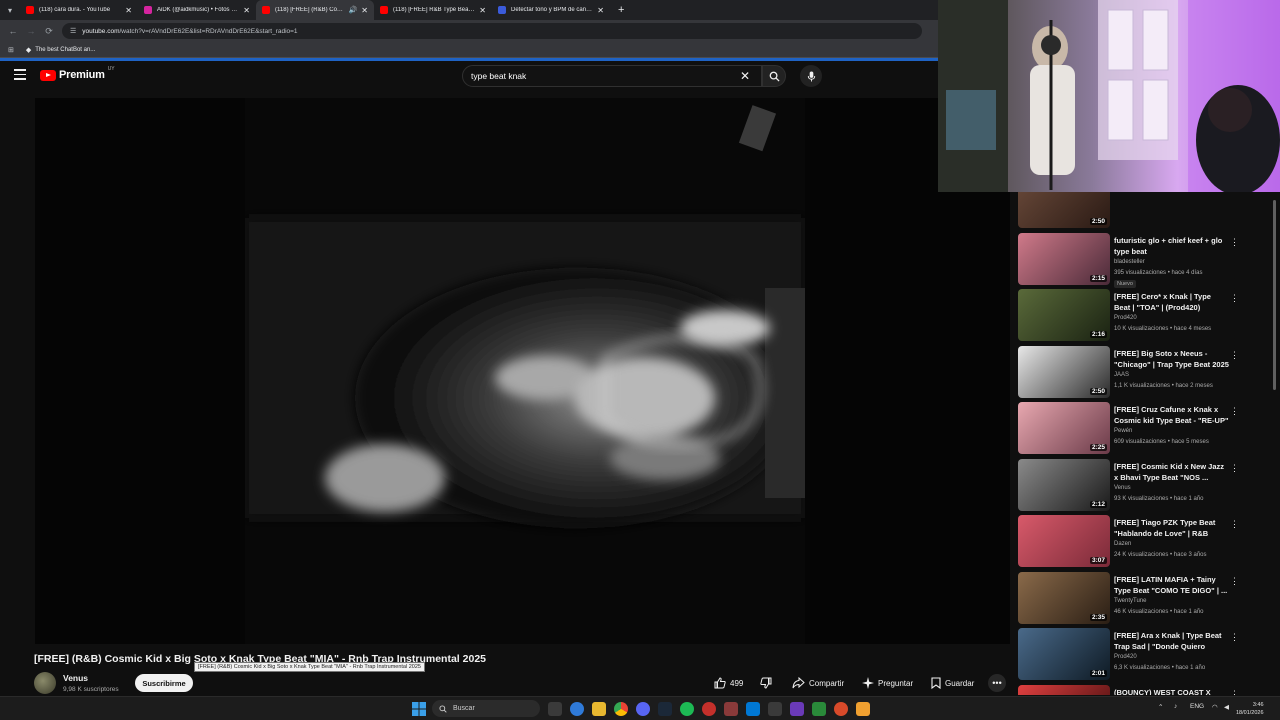 This screenshot has height=720, width=1280. I want to click on recommendation-thumbnail: 2:01, so click(1064, 654).